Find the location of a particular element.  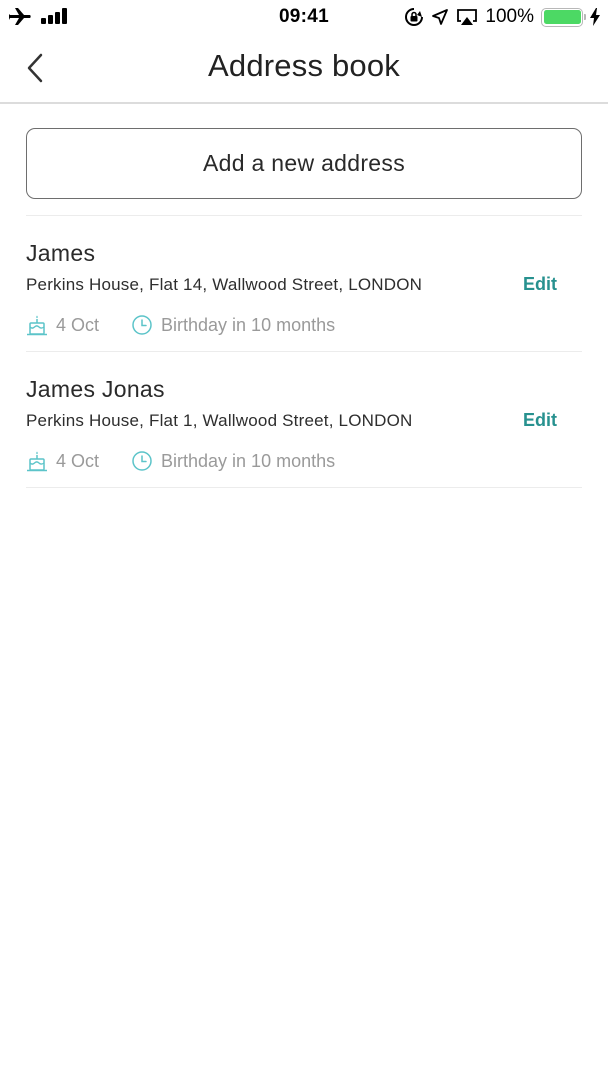

battery-icon is located at coordinates (563, 17).